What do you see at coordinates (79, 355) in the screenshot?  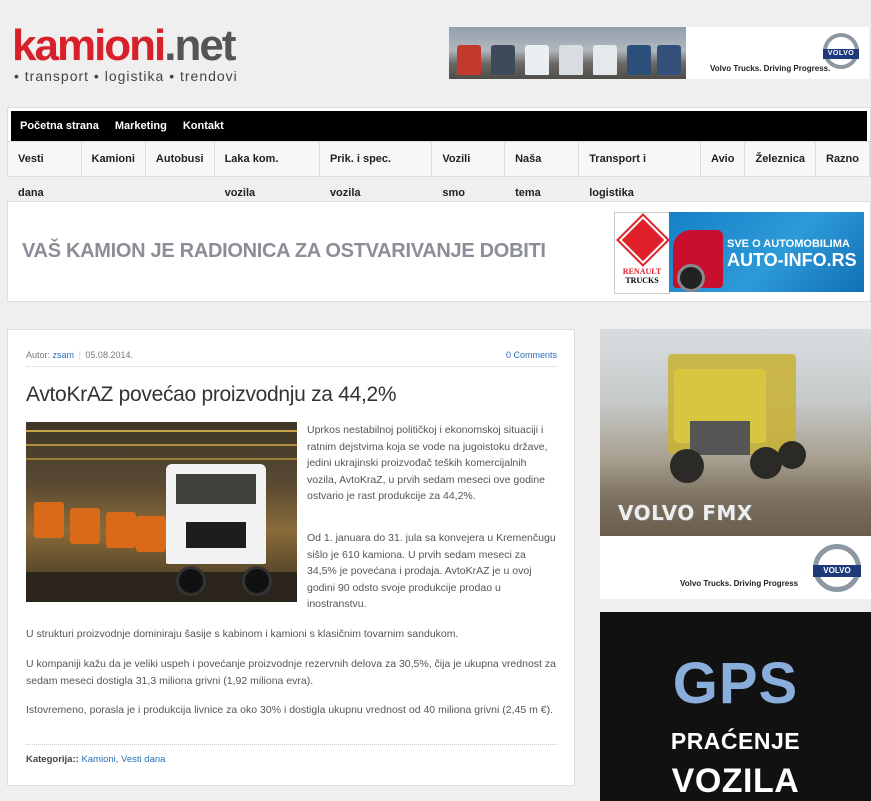 I see `article-meta: Autor: zsam | 05.08.2014.` at bounding box center [79, 355].